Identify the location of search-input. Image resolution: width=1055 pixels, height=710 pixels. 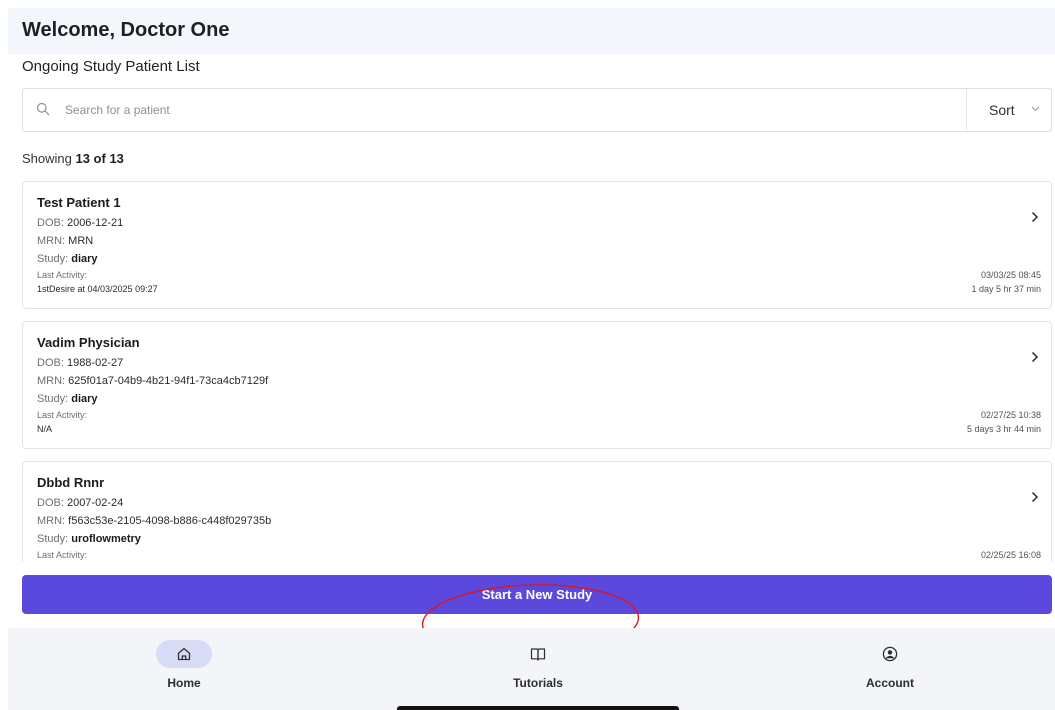
(505, 110).